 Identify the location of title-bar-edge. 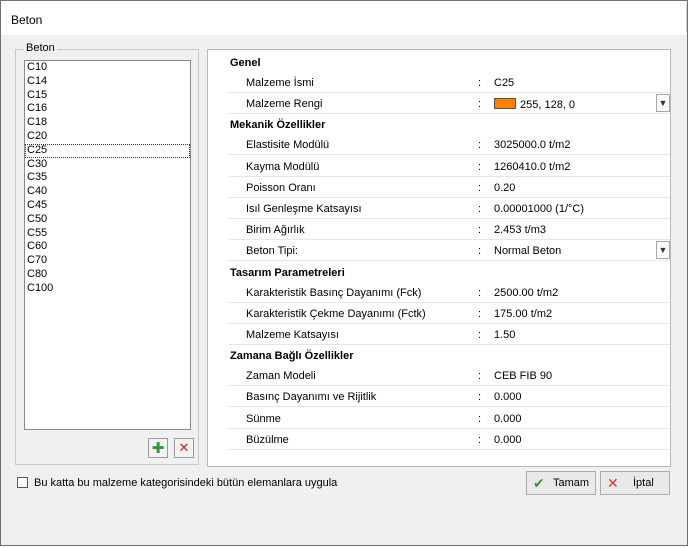
(683, 18).